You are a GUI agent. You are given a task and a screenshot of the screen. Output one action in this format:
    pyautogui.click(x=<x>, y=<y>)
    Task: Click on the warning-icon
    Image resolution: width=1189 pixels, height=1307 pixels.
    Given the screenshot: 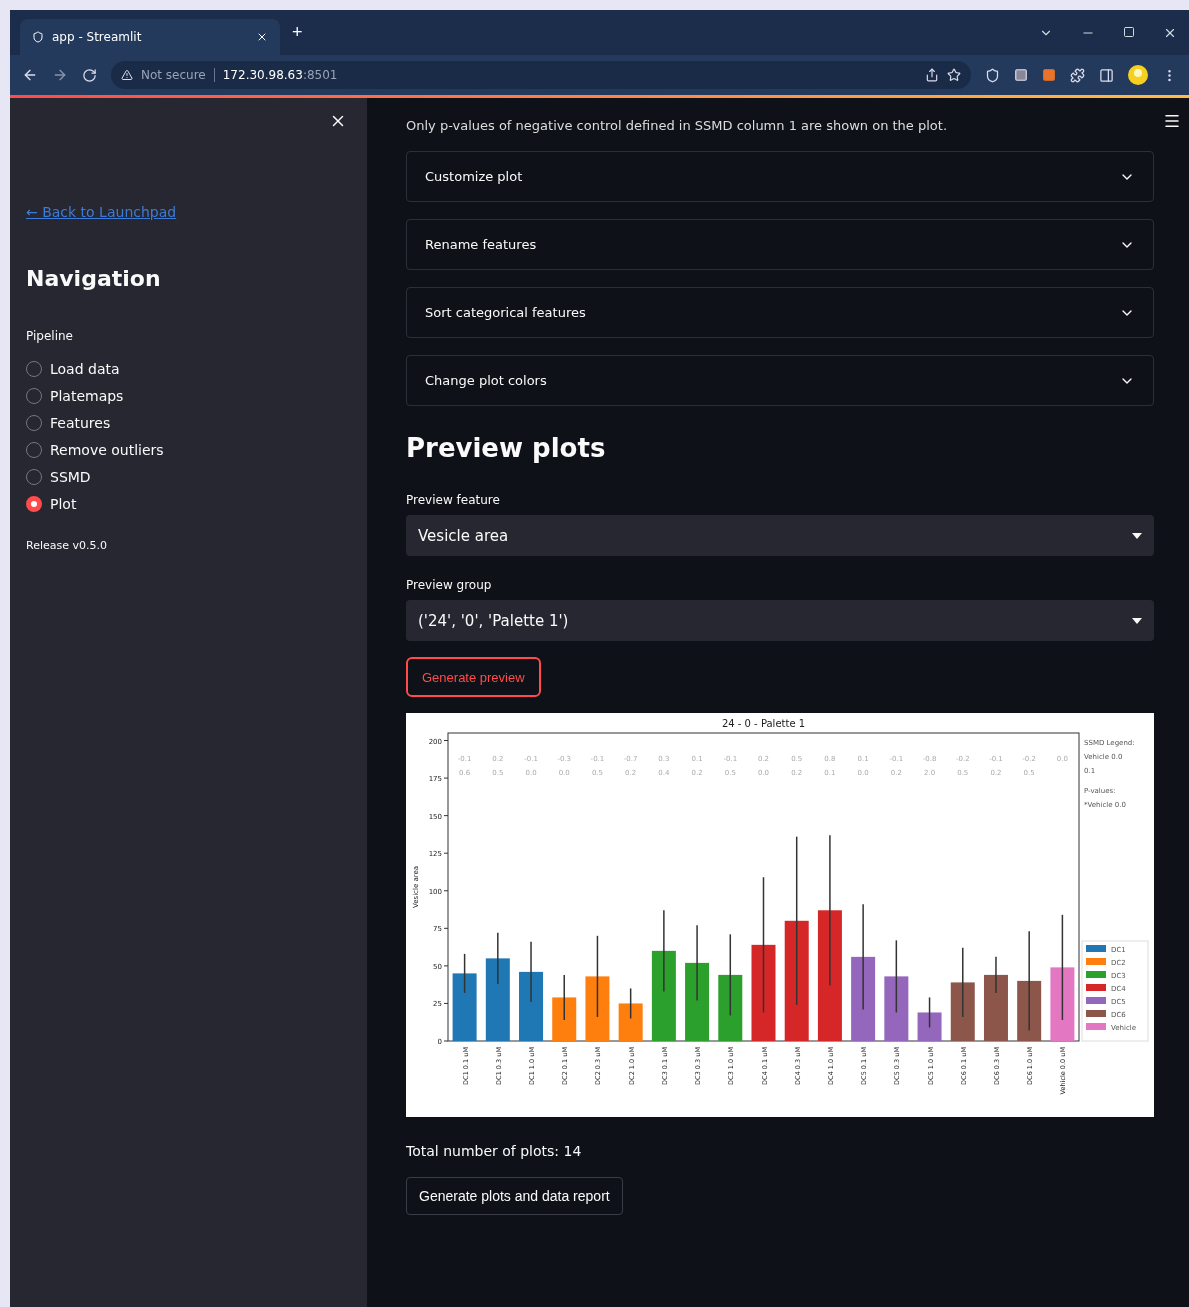 What is the action you would take?
    pyautogui.click(x=127, y=75)
    